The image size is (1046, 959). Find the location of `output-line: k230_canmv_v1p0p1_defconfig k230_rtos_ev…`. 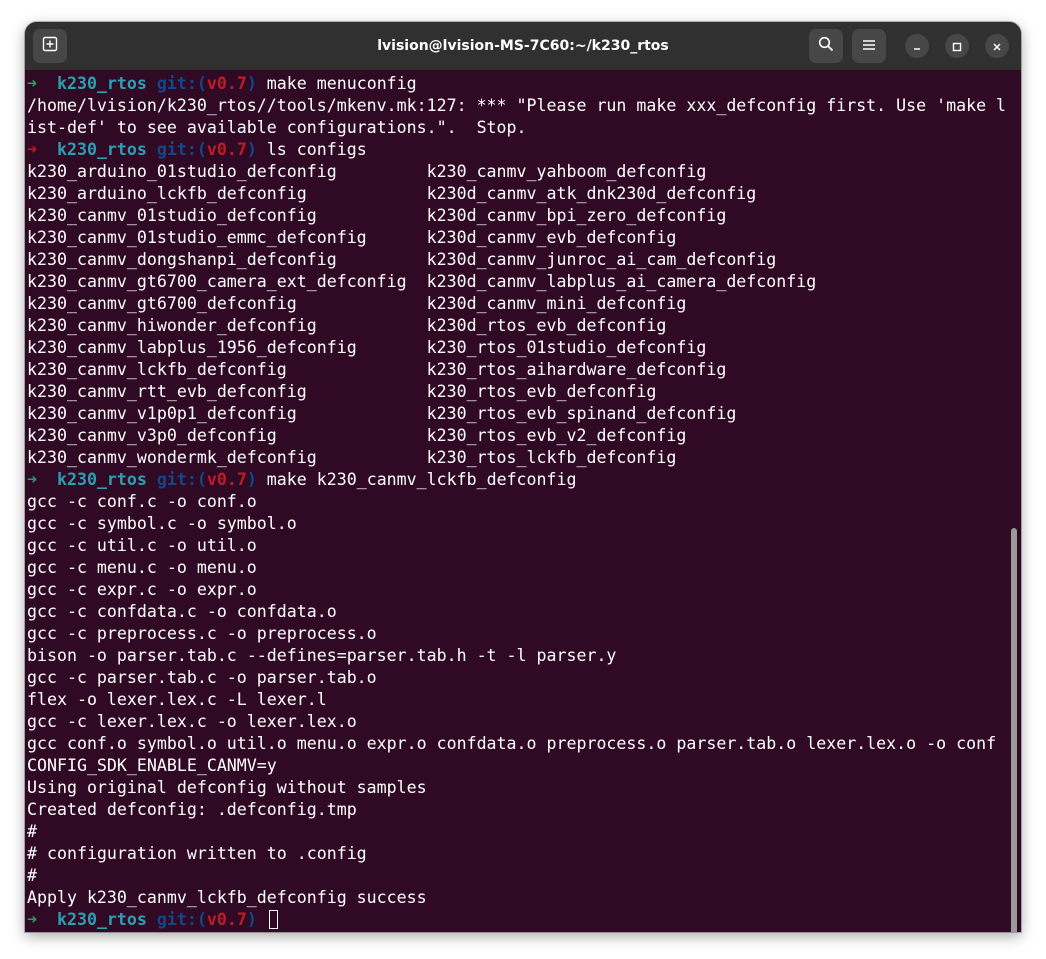

output-line: k230_canmv_v1p0p1_defconfig k230_rtos_ev… is located at coordinates (382, 413).